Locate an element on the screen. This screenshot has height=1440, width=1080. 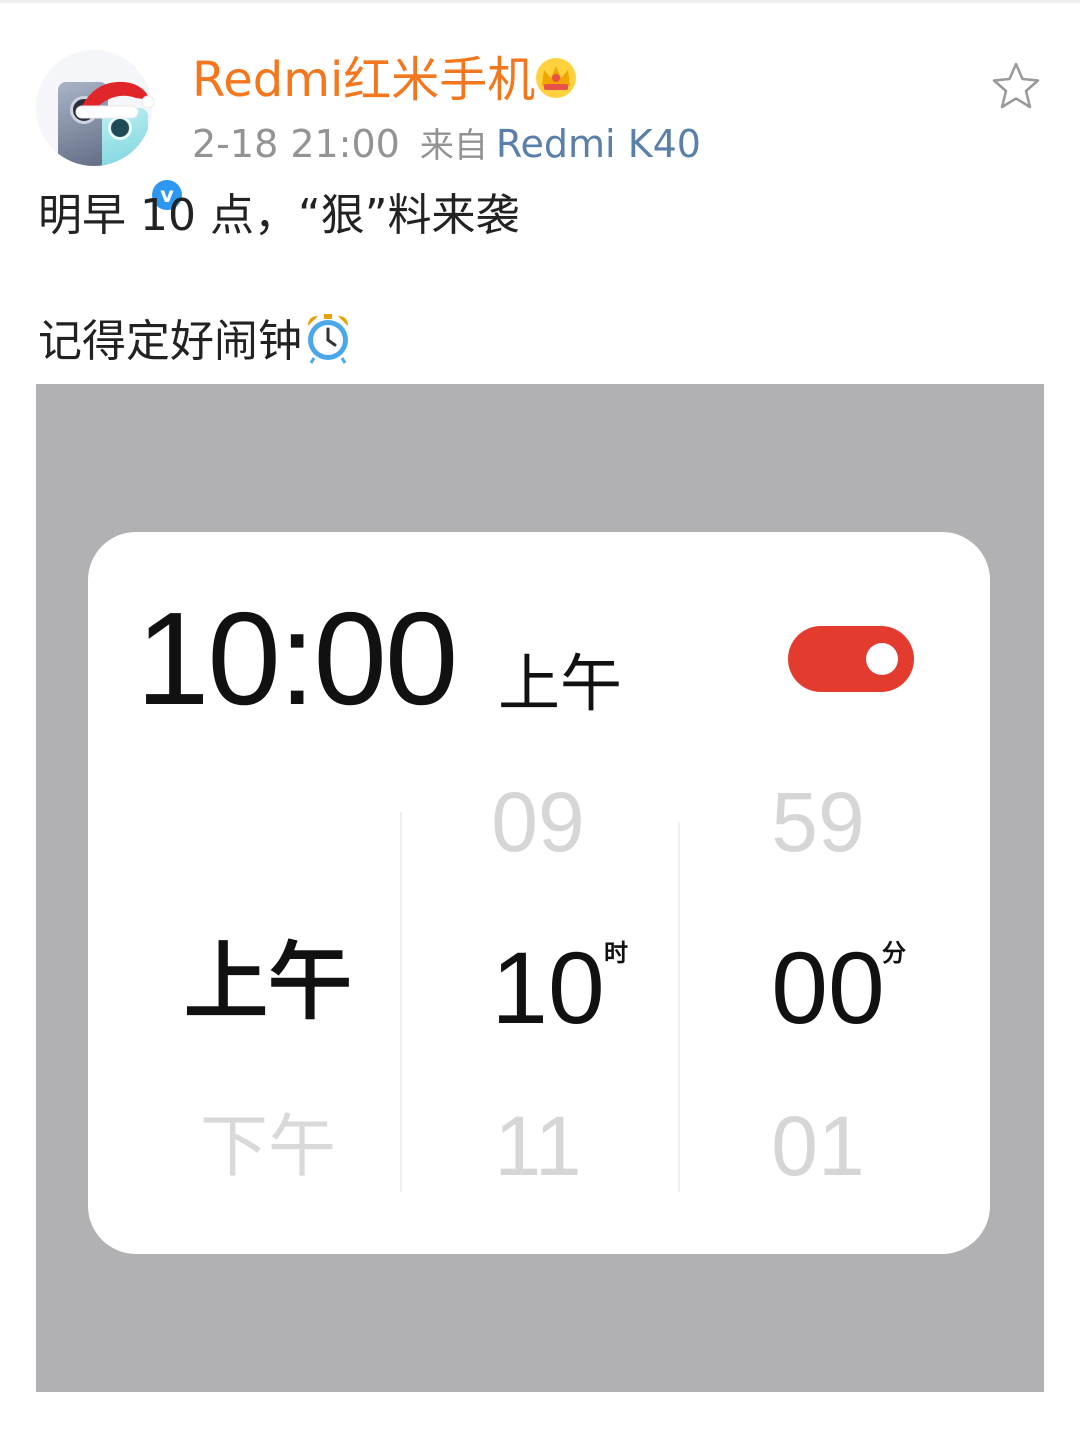
post-text-line-1: 明早 10 点，“狠”料来袭 is located at coordinates (279, 215).